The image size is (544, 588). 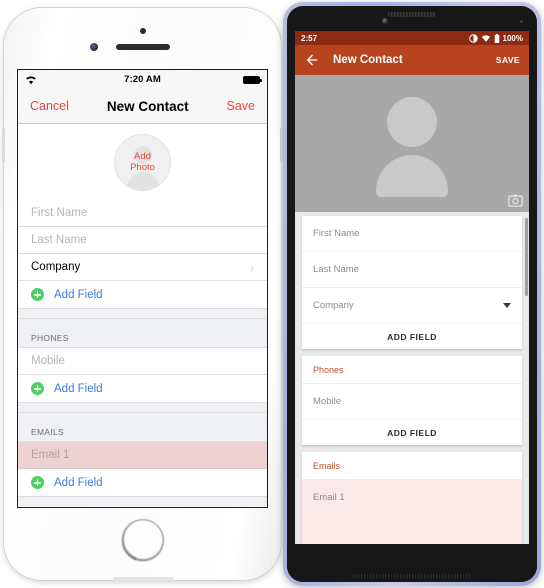 I want to click on android-field-mobile-label: Mobile, so click(x=327, y=401).